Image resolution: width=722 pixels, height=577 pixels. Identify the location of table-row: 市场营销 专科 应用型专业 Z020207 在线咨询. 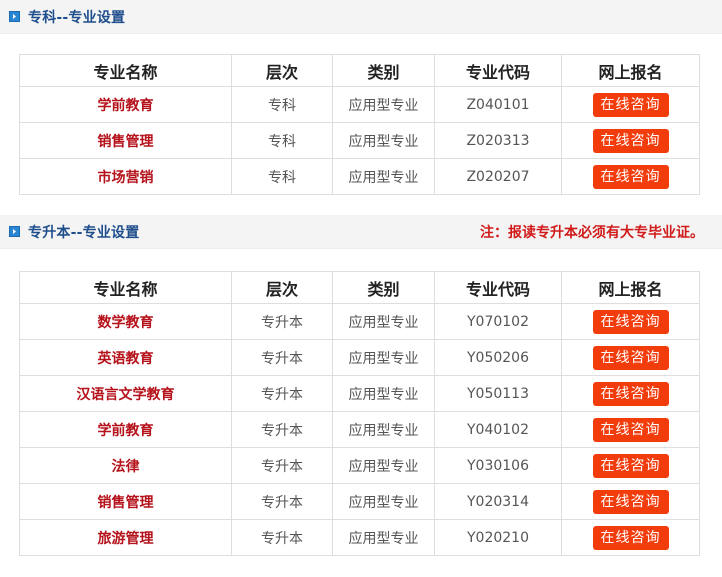
(359, 176).